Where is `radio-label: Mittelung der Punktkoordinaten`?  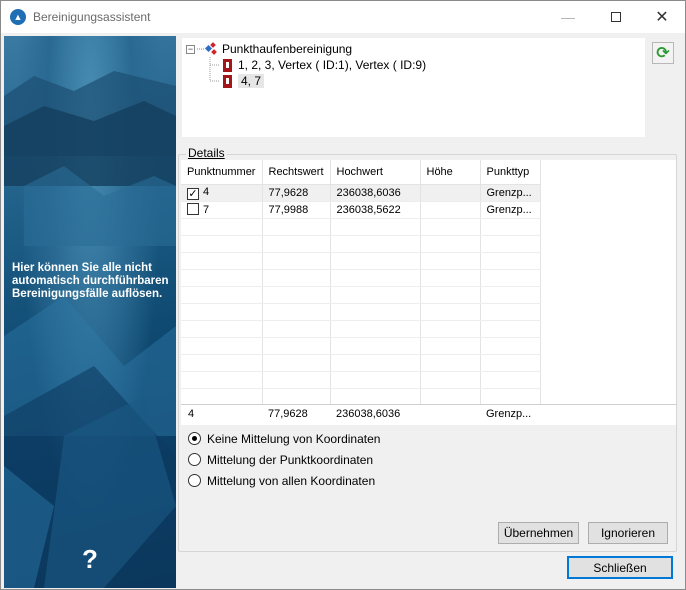
radio-label: Mittelung der Punktkoordinaten is located at coordinates (290, 459).